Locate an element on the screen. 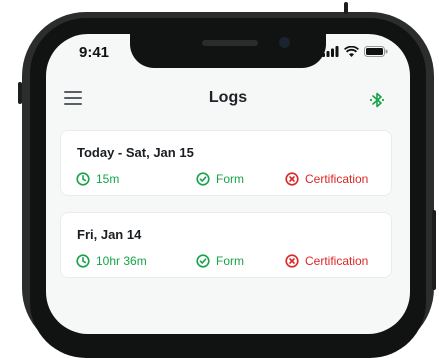 The image size is (439, 358). duration-item: 15m is located at coordinates (97, 179).